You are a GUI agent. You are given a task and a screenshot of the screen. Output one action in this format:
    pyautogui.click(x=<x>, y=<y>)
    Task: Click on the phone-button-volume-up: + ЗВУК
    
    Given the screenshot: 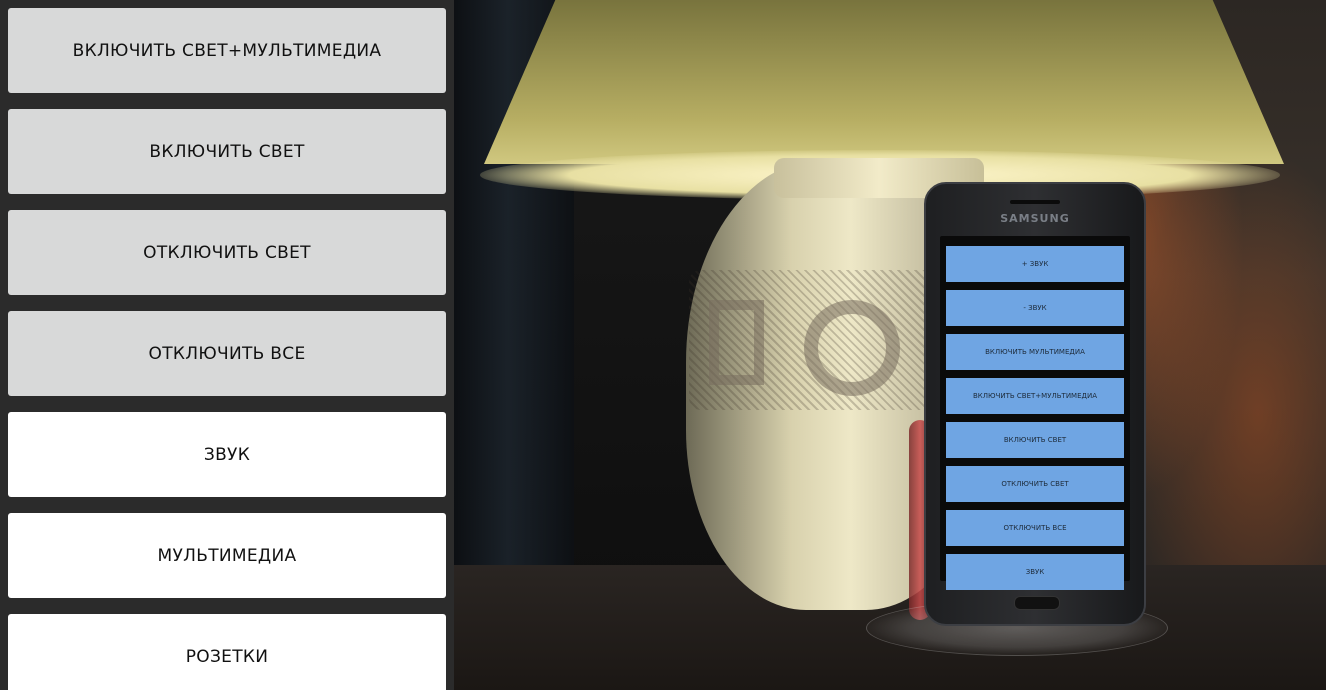 What is the action you would take?
    pyautogui.click(x=1035, y=264)
    